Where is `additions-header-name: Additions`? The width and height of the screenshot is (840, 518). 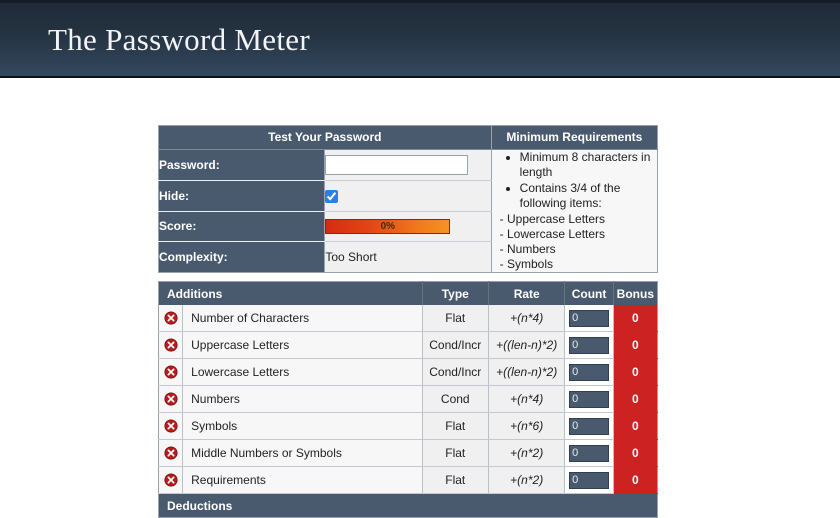 additions-header-name: Additions is located at coordinates (290, 293).